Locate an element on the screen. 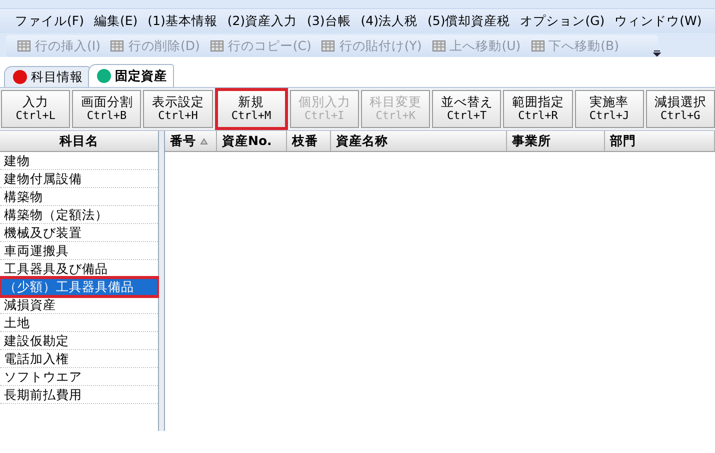  tab-label: 固定資産 is located at coordinates (141, 76).